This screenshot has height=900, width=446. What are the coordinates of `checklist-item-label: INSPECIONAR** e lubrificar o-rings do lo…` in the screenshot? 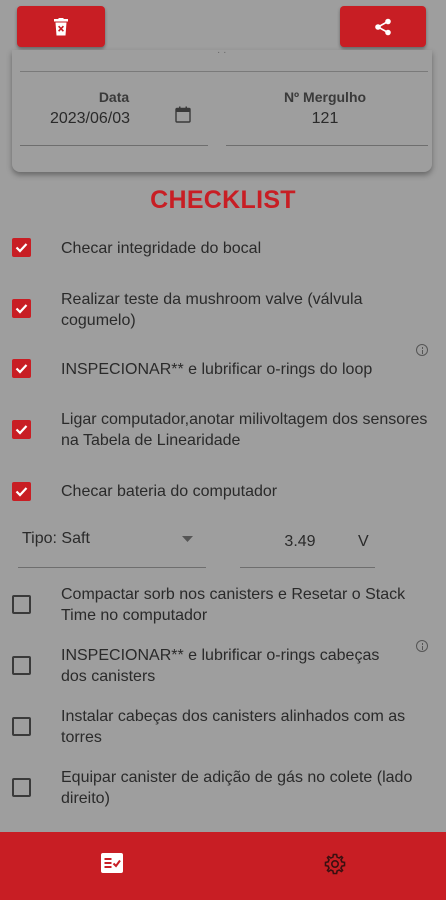 It's located at (217, 369).